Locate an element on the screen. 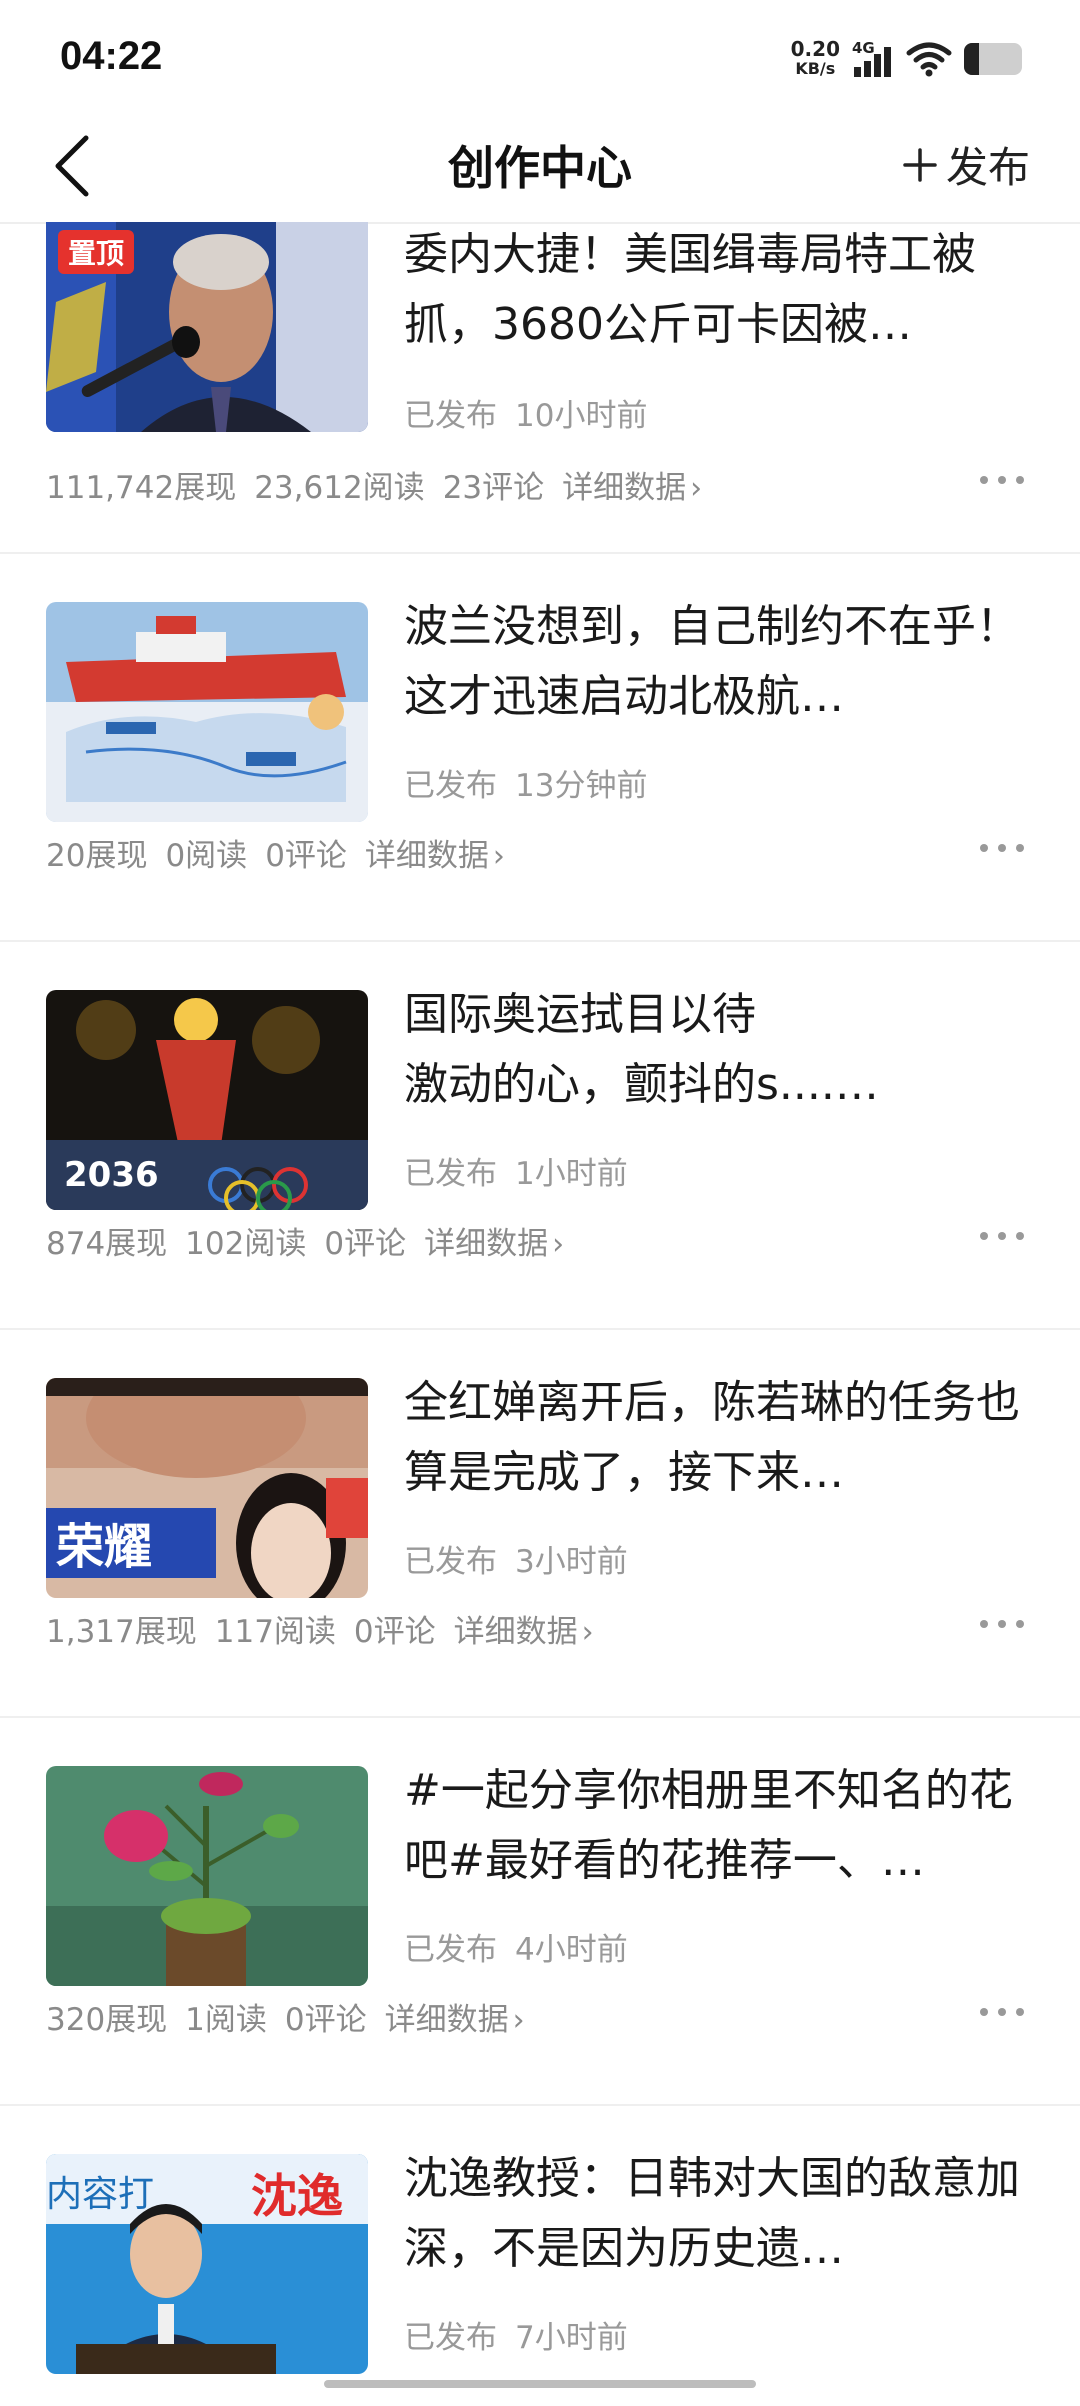 This screenshot has height=2406, width=1080. top-nav-bar: 创作中心 发布 is located at coordinates (540, 167).